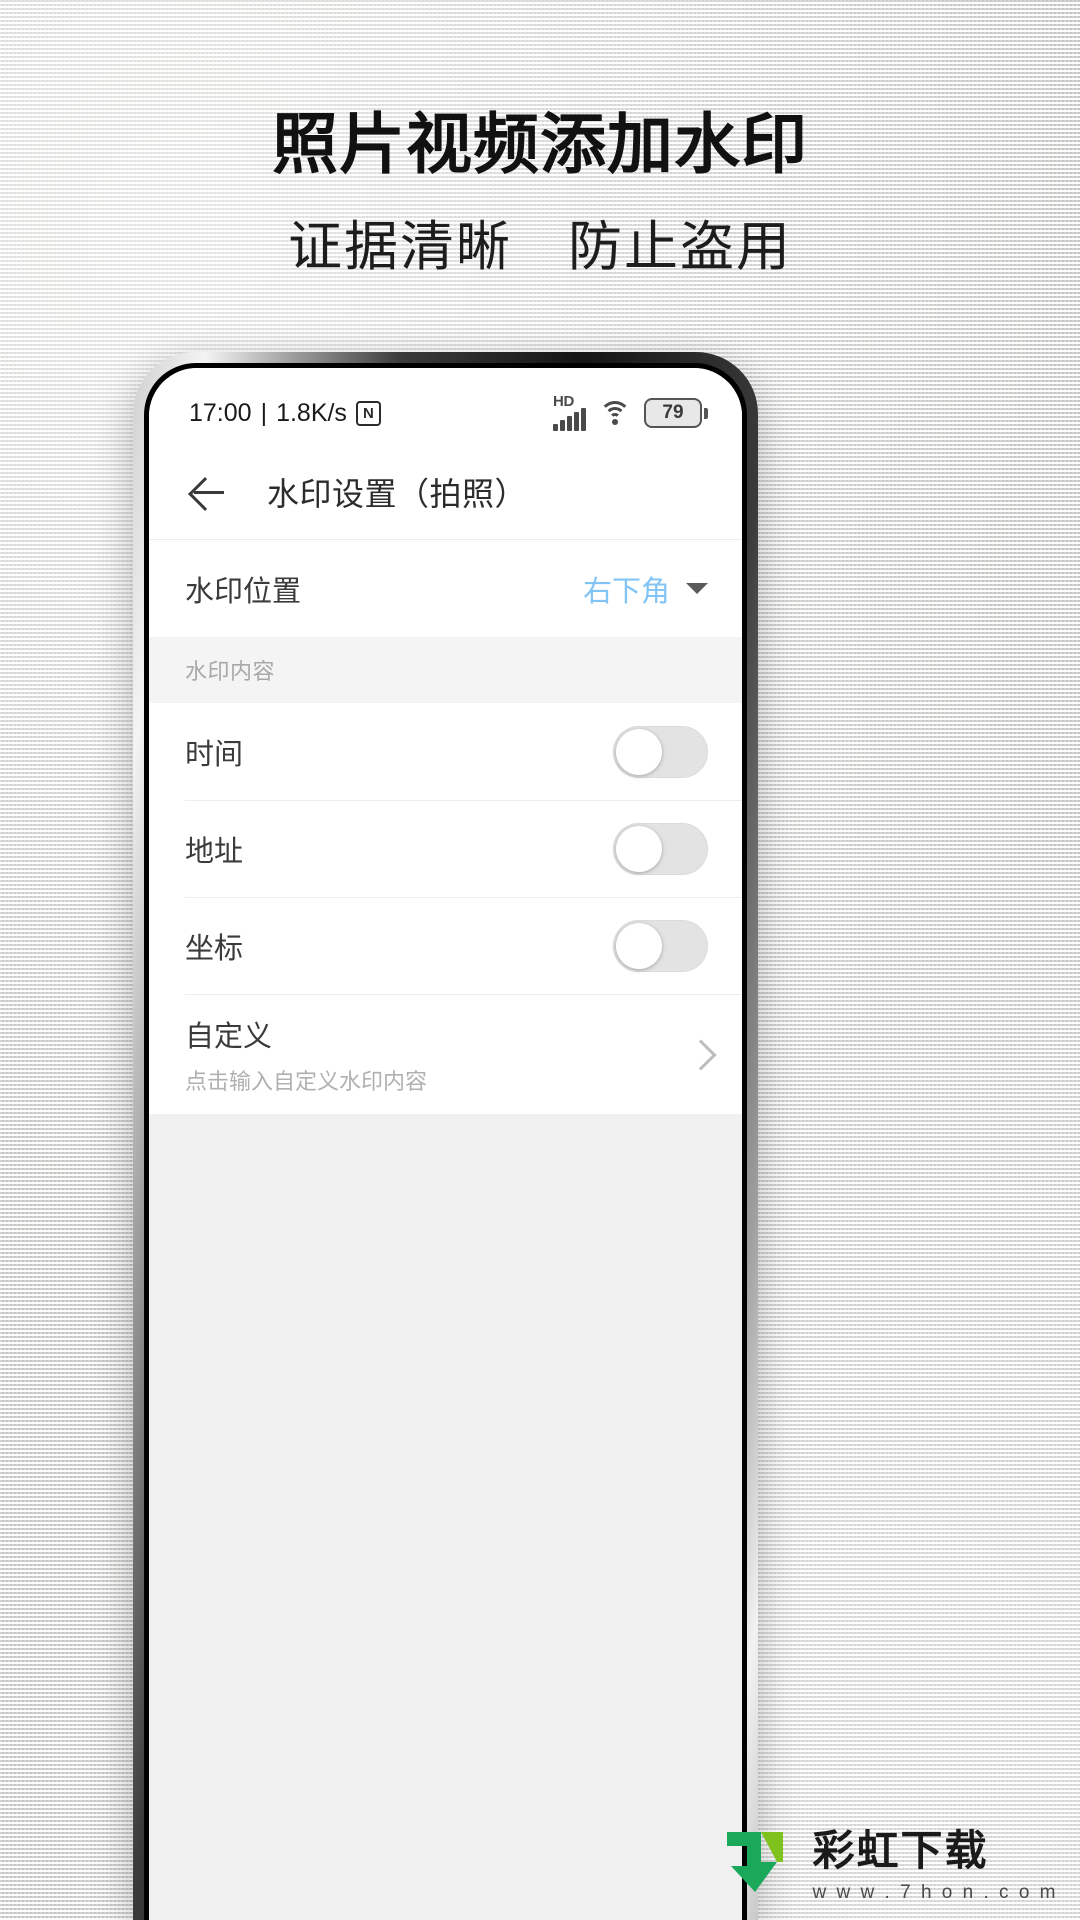 The width and height of the screenshot is (1080, 1920). What do you see at coordinates (214, 754) in the screenshot?
I see `row-label: 时间` at bounding box center [214, 754].